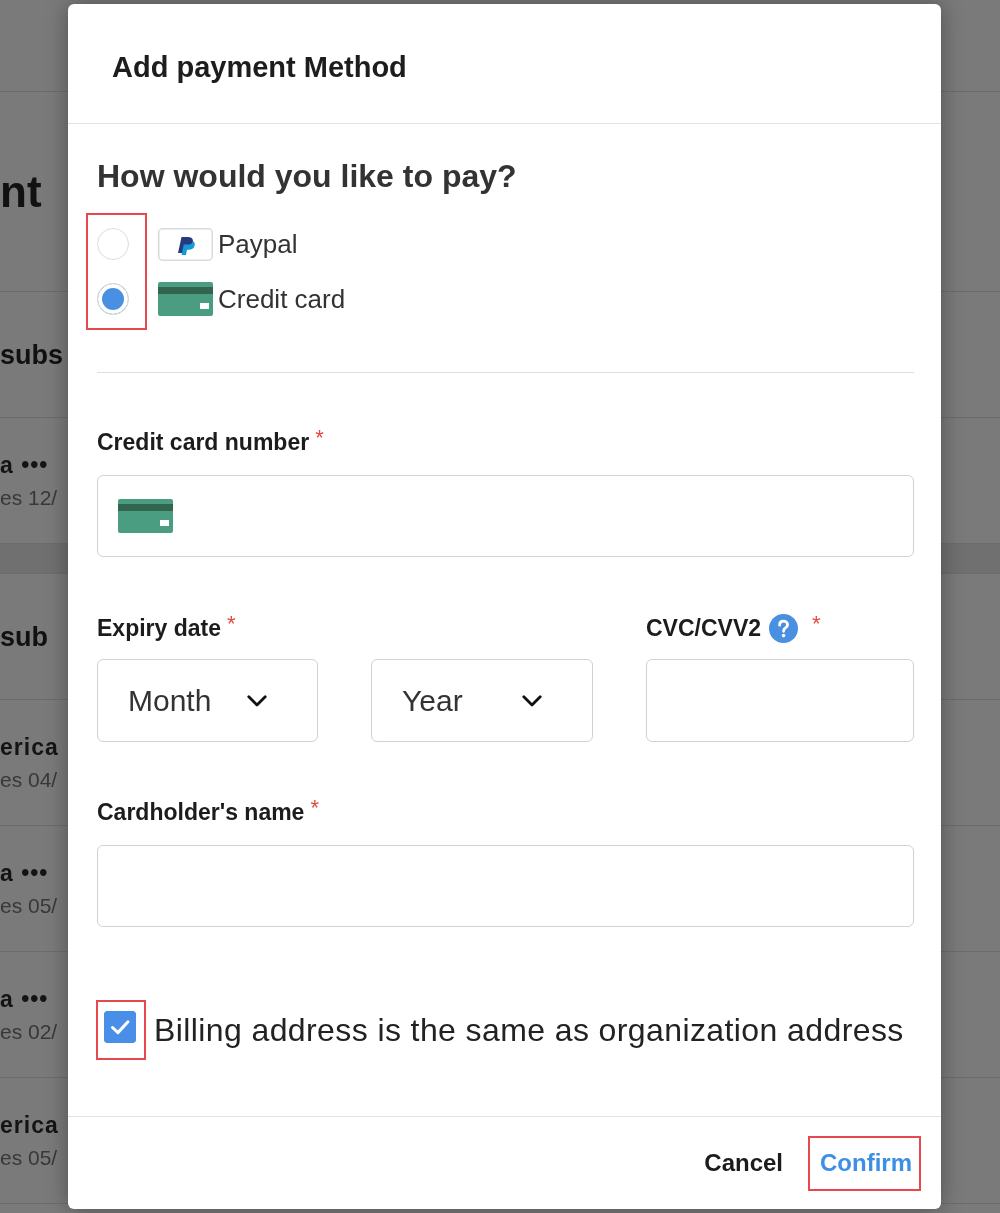 This screenshot has width=1000, height=1213. What do you see at coordinates (529, 1030) in the screenshot?
I see `checkbox-label: Billing address is the same as organization address` at bounding box center [529, 1030].